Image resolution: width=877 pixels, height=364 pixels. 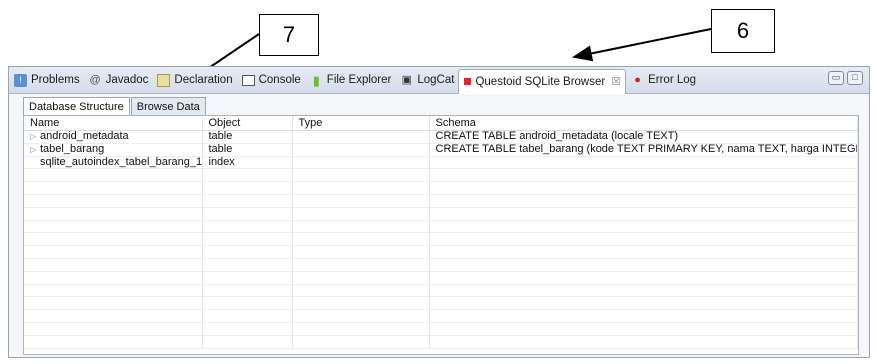 I want to click on callout-label-6: 6, so click(x=743, y=31).